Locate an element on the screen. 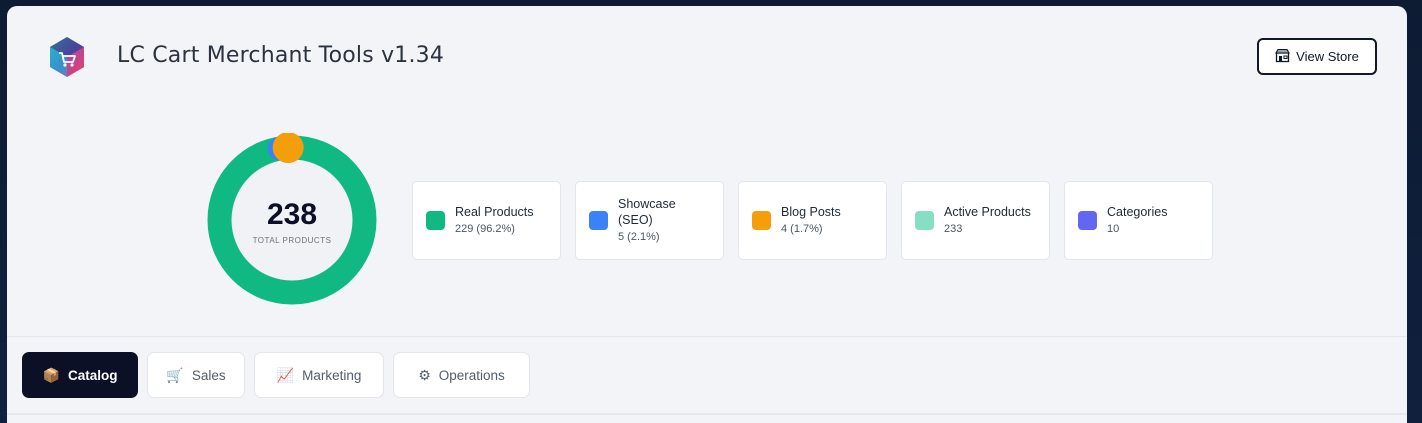 Image resolution: width=1422 pixels, height=423 pixels. tab-operations: ⚙ Operations is located at coordinates (461, 375).